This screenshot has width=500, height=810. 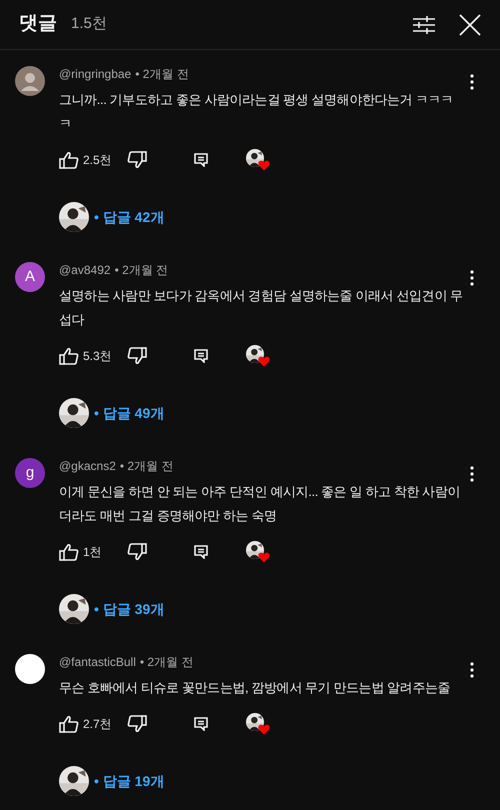 I want to click on like-button: 5.3천, so click(x=93, y=356).